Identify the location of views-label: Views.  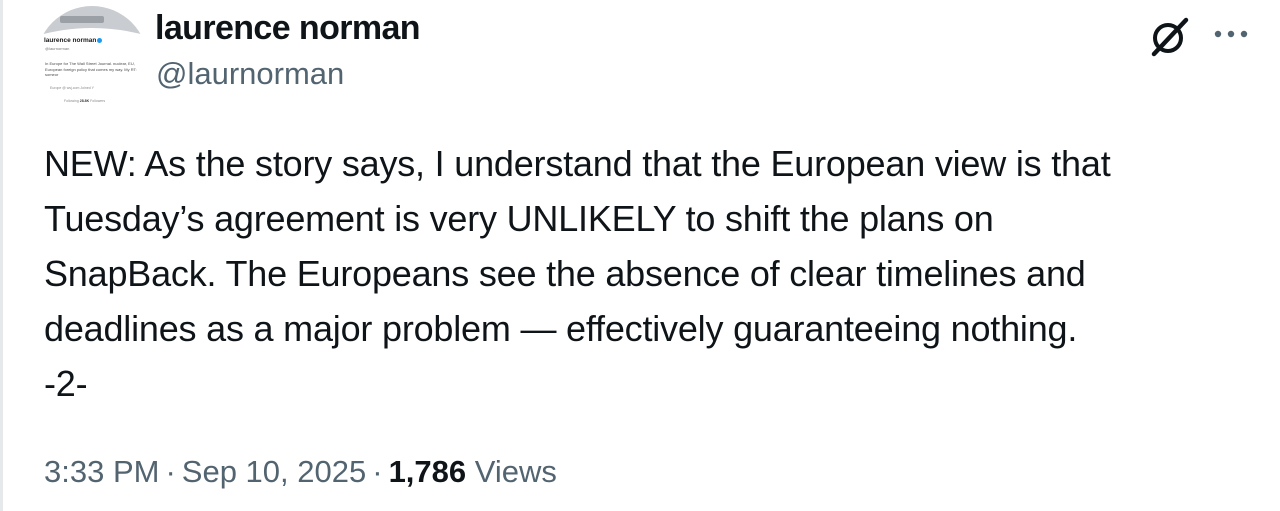
(515, 471).